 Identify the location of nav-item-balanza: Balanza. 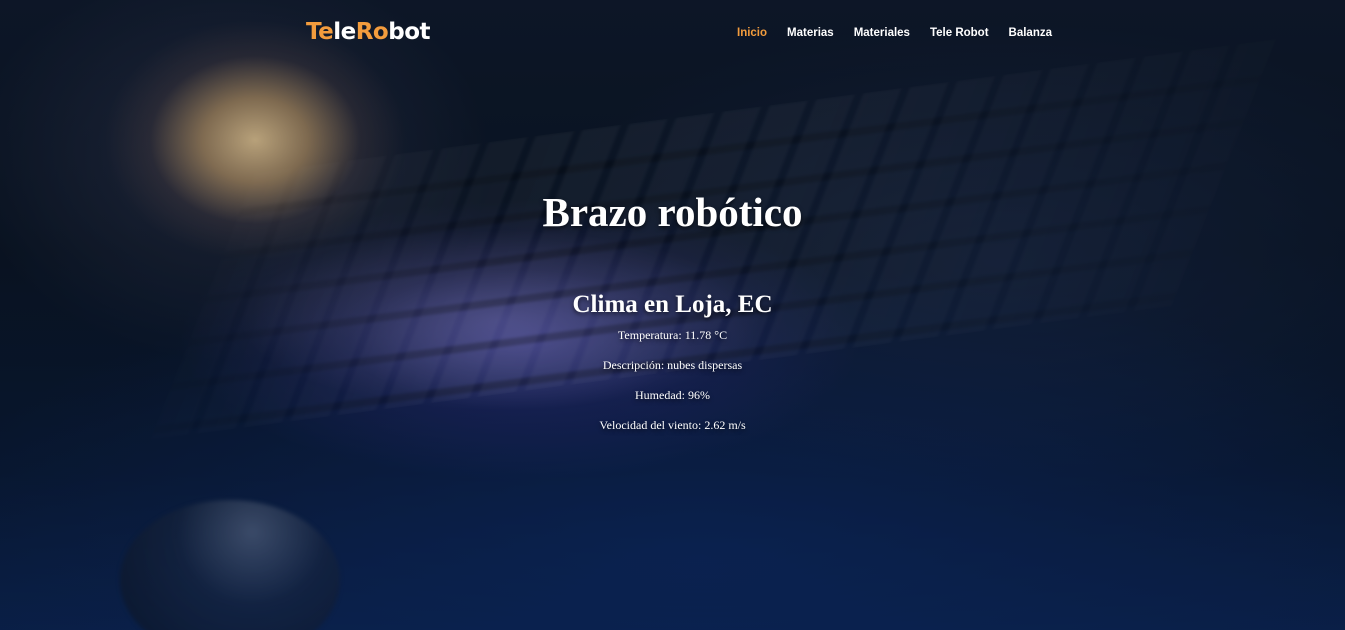
(1030, 33).